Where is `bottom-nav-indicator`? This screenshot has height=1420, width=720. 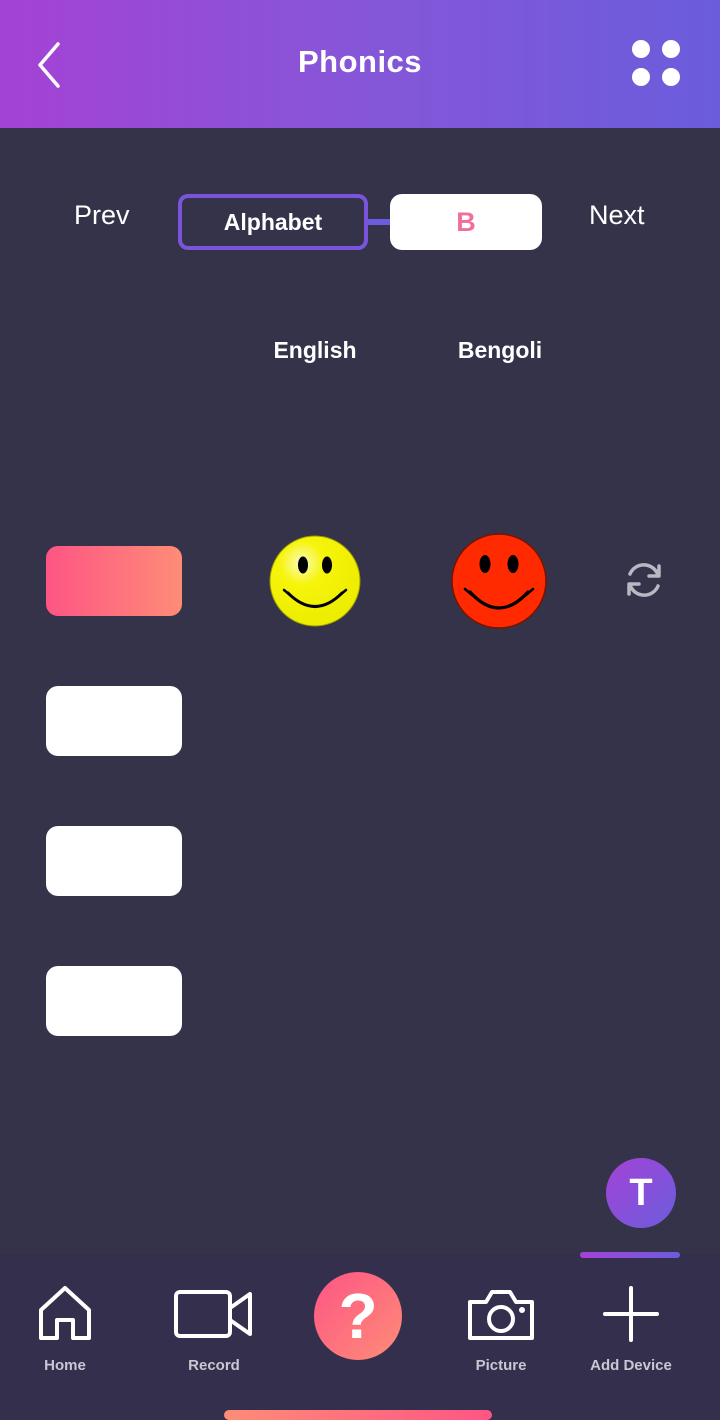 bottom-nav-indicator is located at coordinates (630, 1255).